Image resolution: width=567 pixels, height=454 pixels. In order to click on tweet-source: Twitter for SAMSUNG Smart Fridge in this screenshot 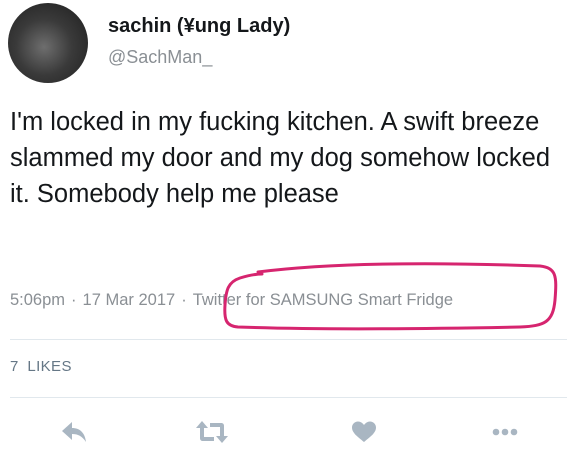, I will do `click(323, 300)`.